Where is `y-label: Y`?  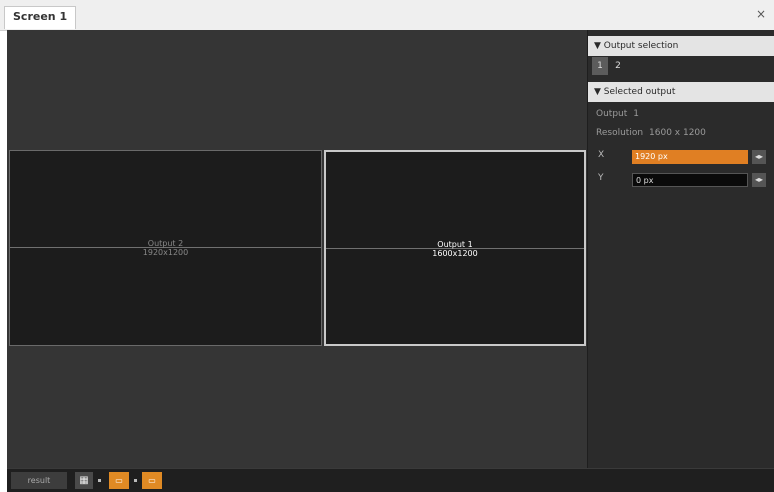
y-label: Y is located at coordinates (601, 178).